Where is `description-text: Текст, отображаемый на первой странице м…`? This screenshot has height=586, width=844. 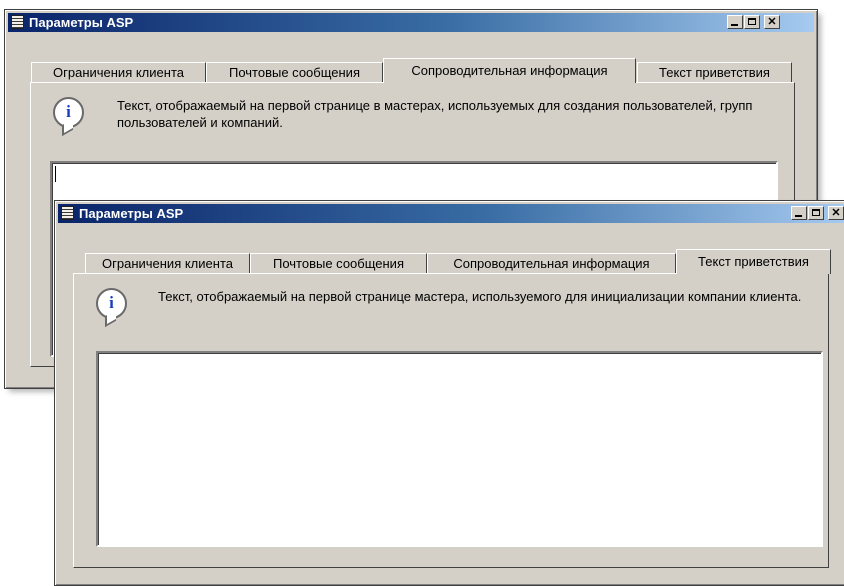
description-text: Текст, отображаемый на первой странице м… is located at coordinates (480, 296).